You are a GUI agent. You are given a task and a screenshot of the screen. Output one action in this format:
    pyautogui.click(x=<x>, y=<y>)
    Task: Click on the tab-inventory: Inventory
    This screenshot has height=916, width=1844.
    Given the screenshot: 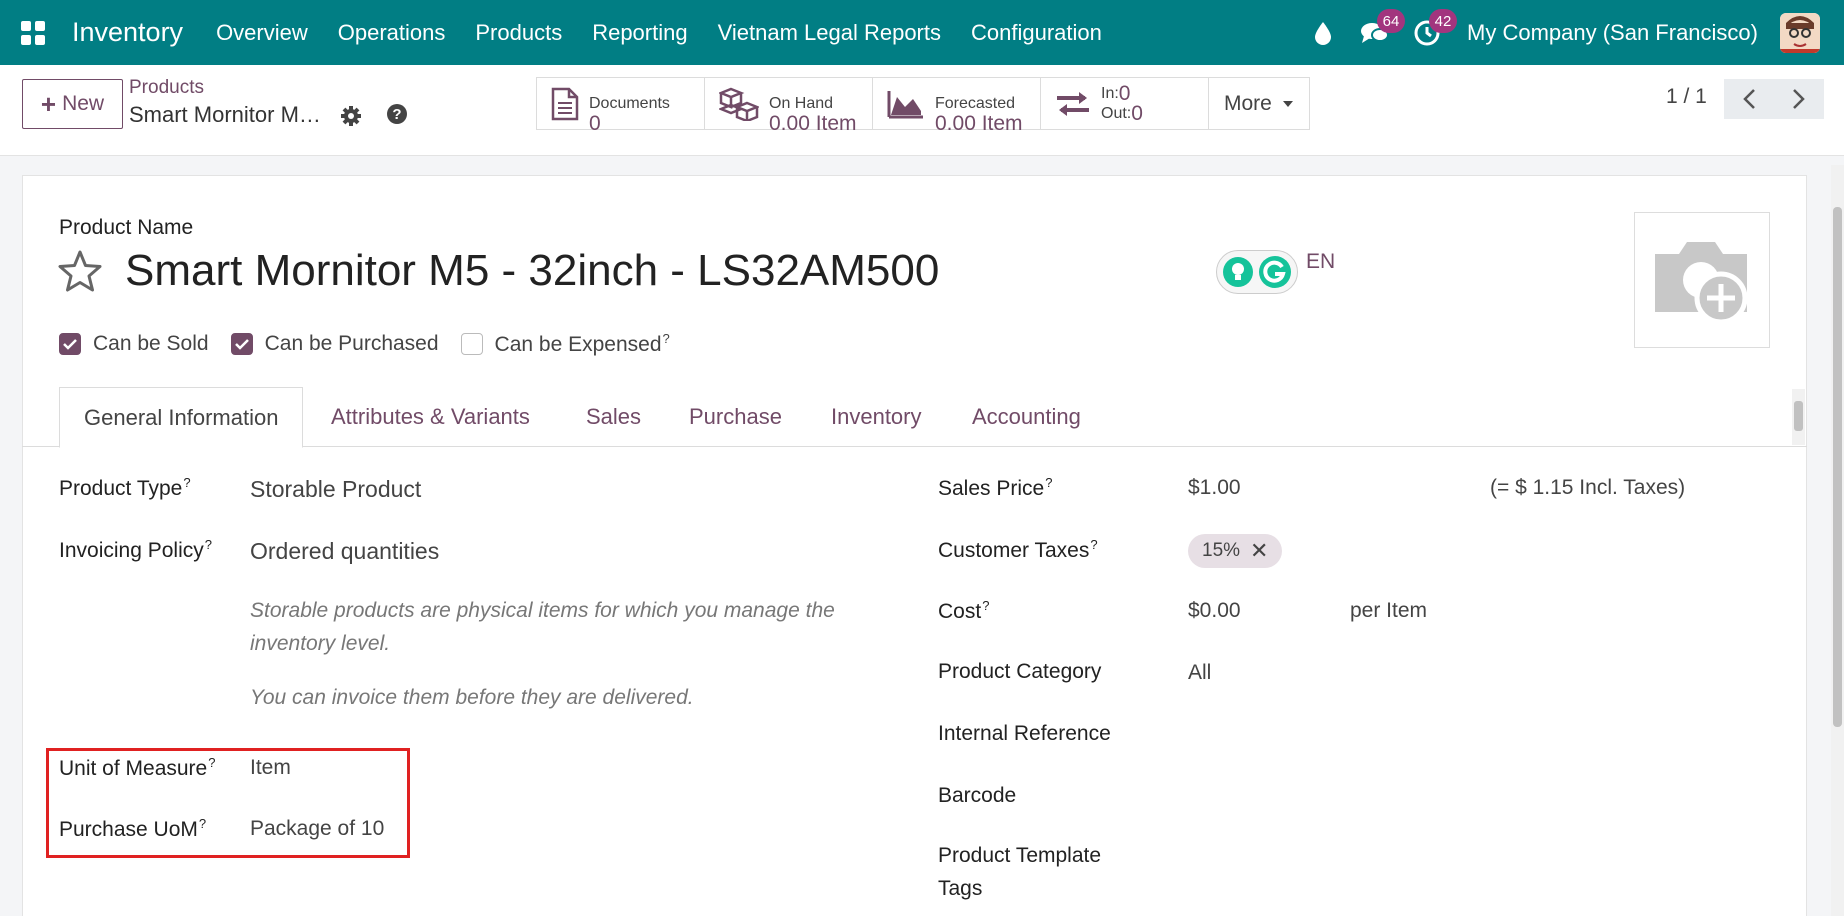 What is the action you would take?
    pyautogui.click(x=876, y=417)
    